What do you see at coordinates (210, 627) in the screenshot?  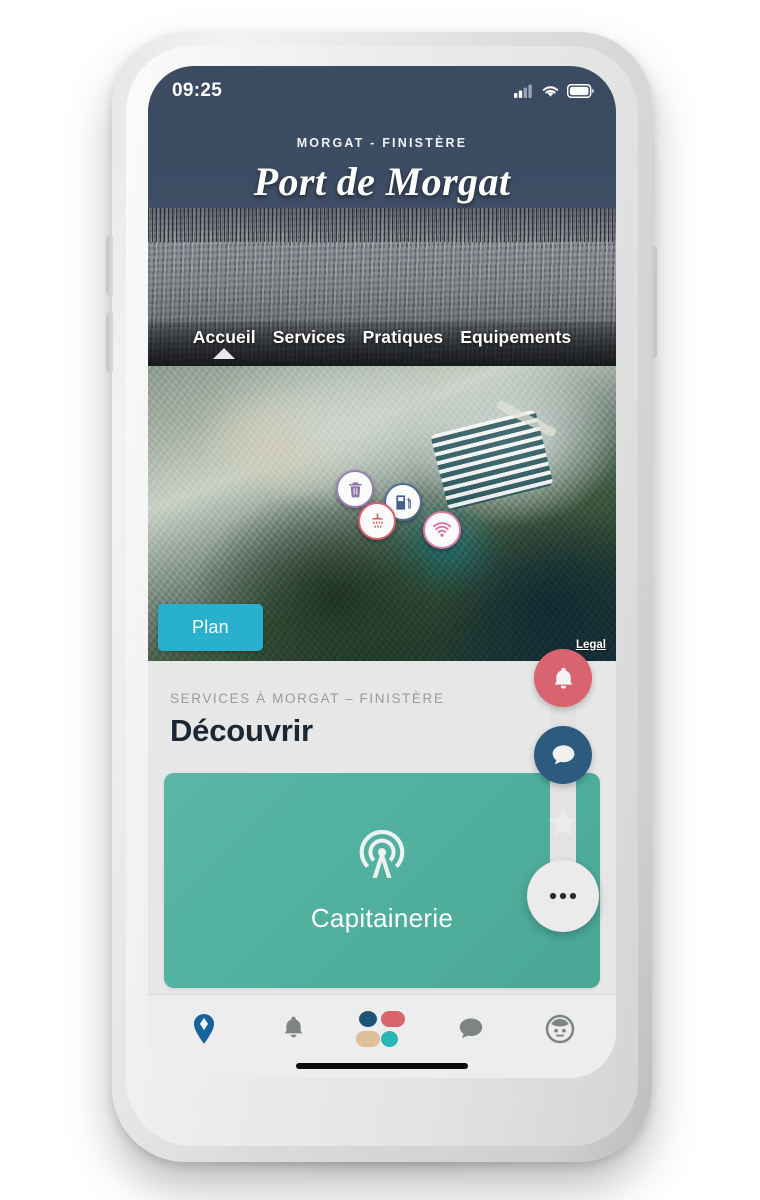 I see `map-plan-button: Plan` at bounding box center [210, 627].